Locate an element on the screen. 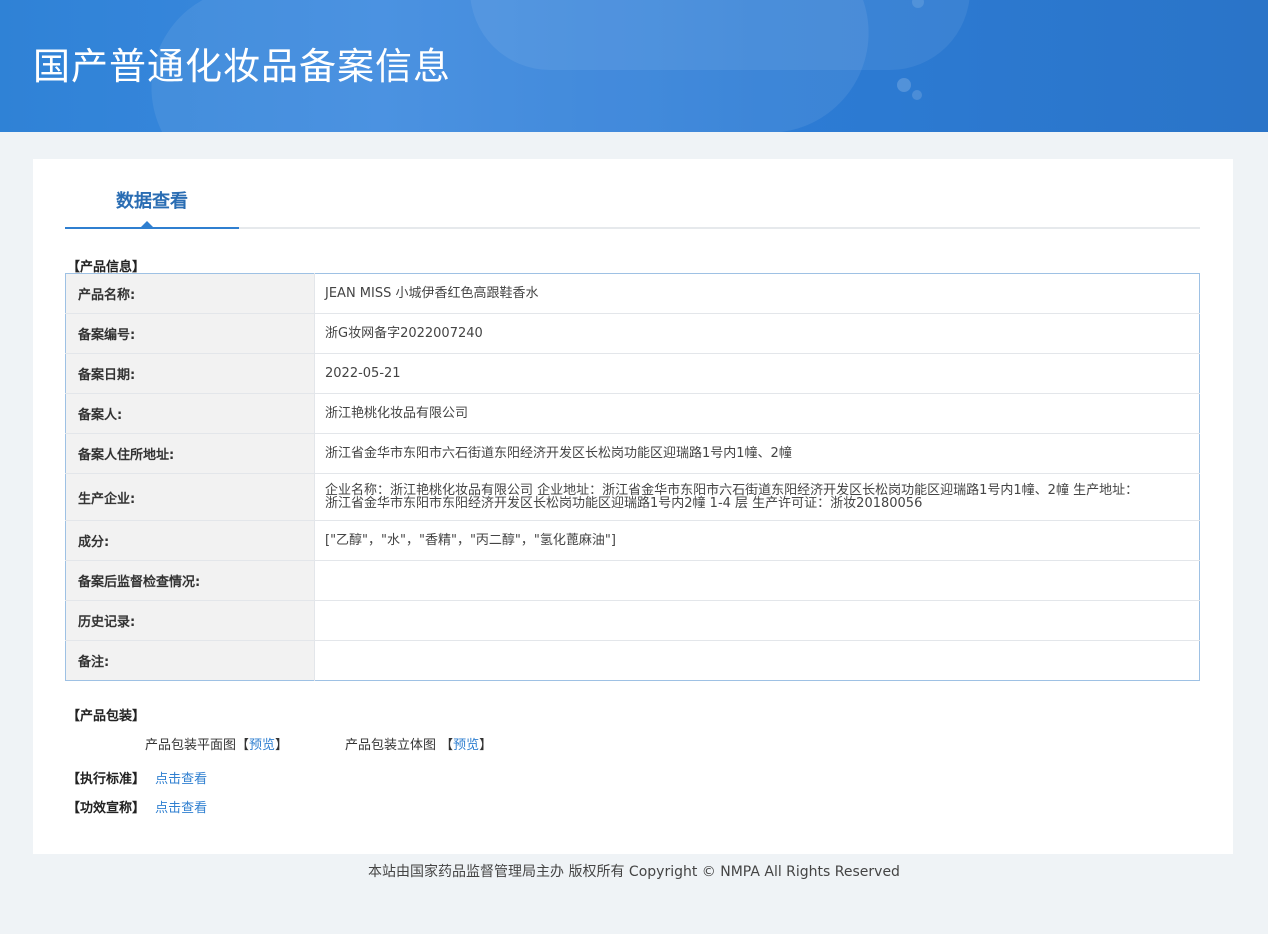  page-header: 国产普通化妆品备案信息 is located at coordinates (634, 66).